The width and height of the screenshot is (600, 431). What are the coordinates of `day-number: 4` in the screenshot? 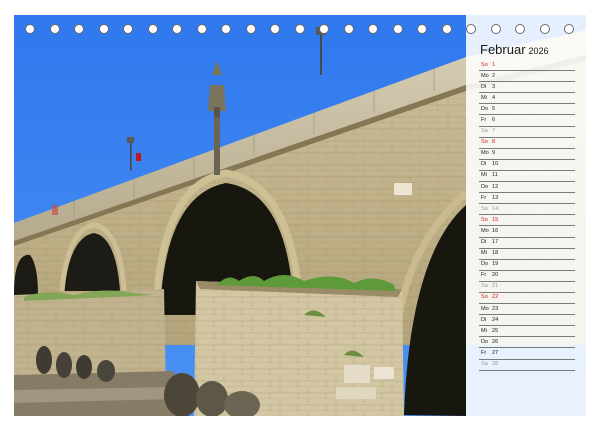 It's located at (494, 97).